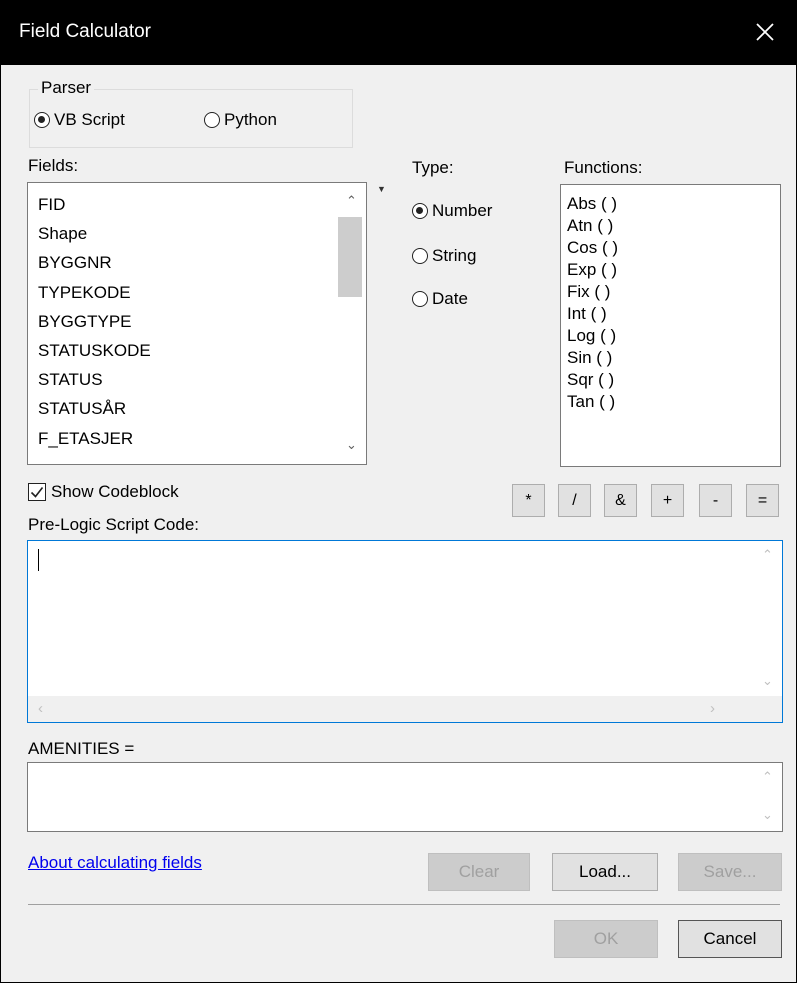 The width and height of the screenshot is (797, 983). What do you see at coordinates (712, 708) in the screenshot?
I see `scroll-right-icon: ›` at bounding box center [712, 708].